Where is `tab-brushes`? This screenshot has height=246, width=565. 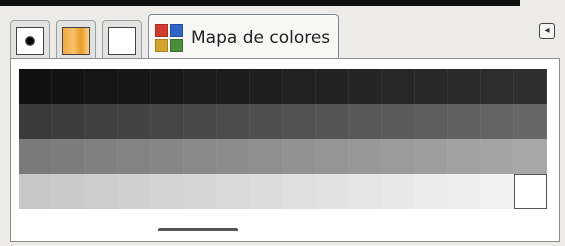 tab-brushes is located at coordinates (30, 40).